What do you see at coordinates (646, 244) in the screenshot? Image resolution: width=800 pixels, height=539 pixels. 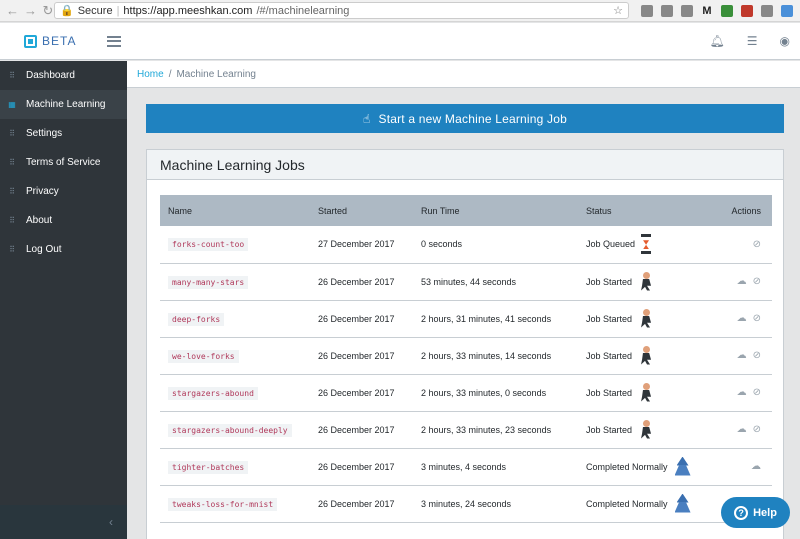 I see `hourglass-icon` at bounding box center [646, 244].